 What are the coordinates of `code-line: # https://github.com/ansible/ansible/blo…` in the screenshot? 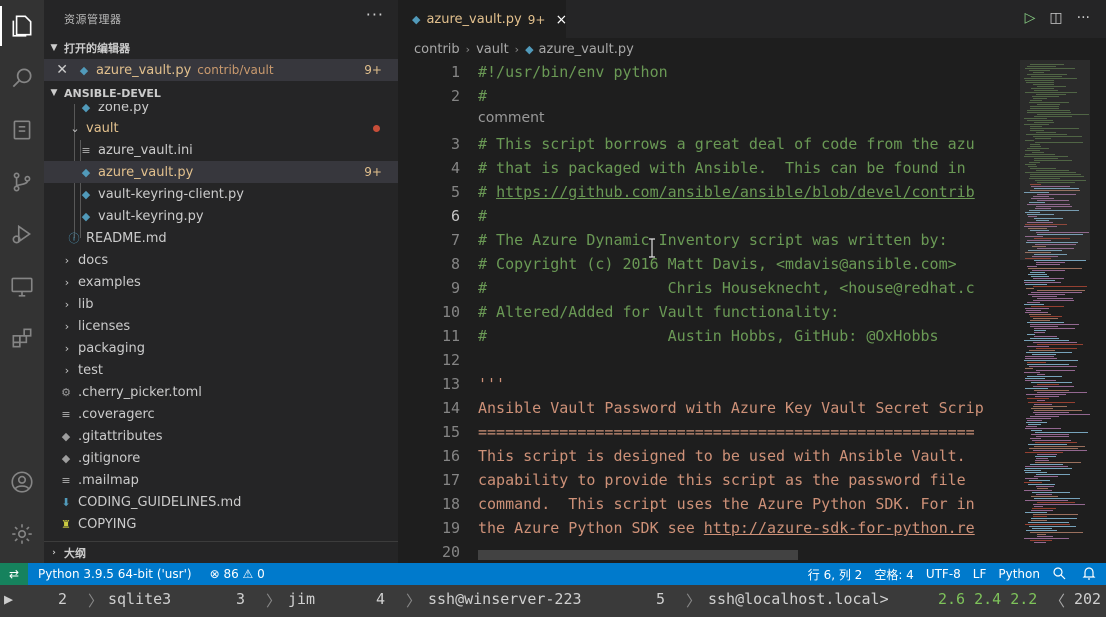 It's located at (758, 192).